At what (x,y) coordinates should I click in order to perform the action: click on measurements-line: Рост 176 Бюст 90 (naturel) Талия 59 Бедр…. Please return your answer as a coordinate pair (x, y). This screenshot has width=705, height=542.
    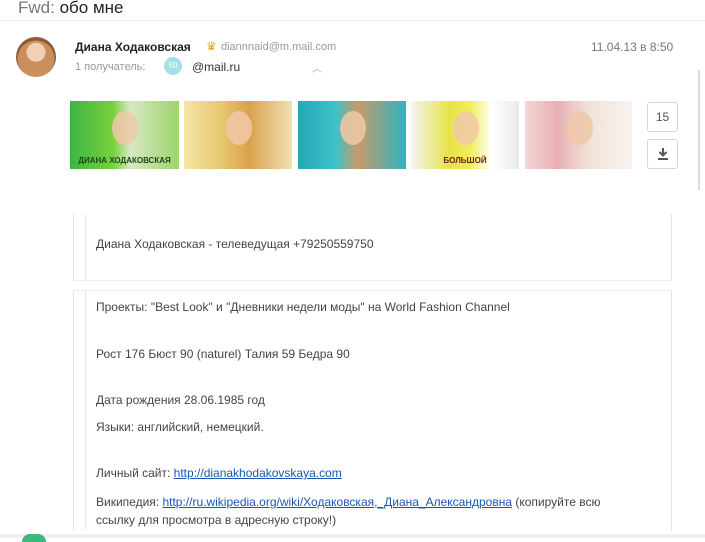
    Looking at the image, I should click on (223, 354).